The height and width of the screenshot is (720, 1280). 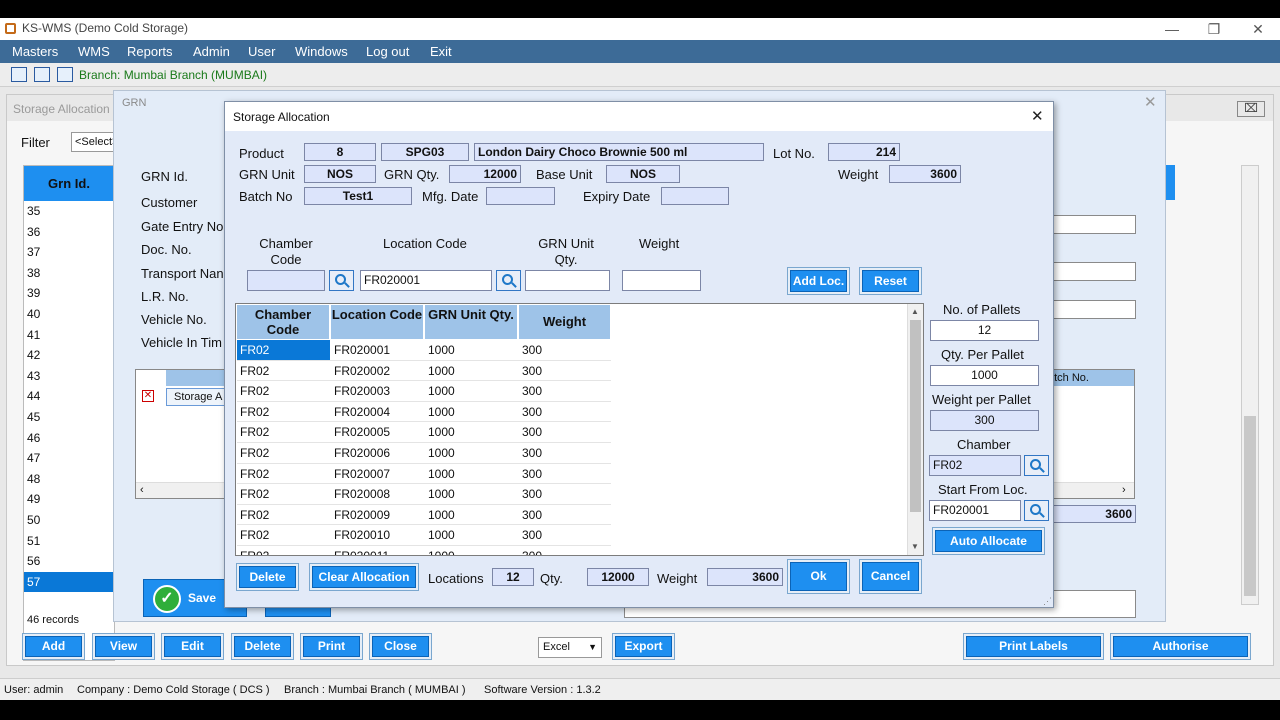 I want to click on grid-vscroll-thumb, so click(x=915, y=416).